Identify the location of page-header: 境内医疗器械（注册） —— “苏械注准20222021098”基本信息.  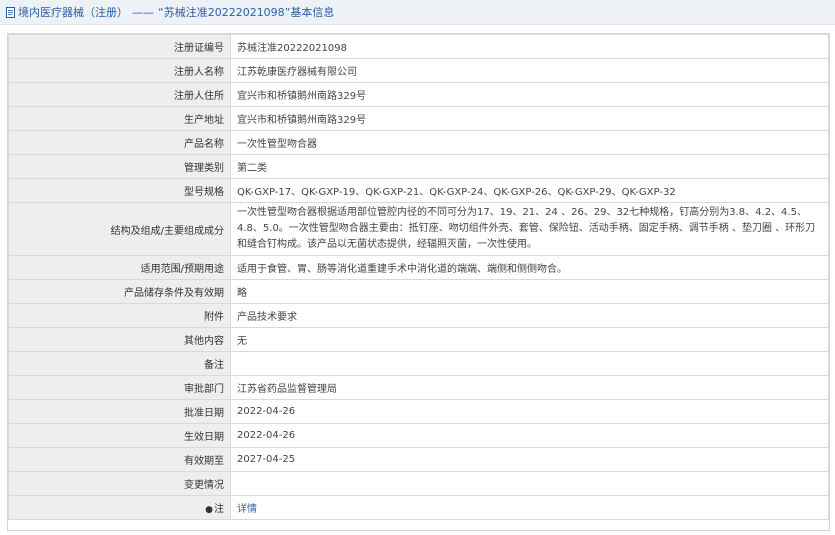
(417, 12).